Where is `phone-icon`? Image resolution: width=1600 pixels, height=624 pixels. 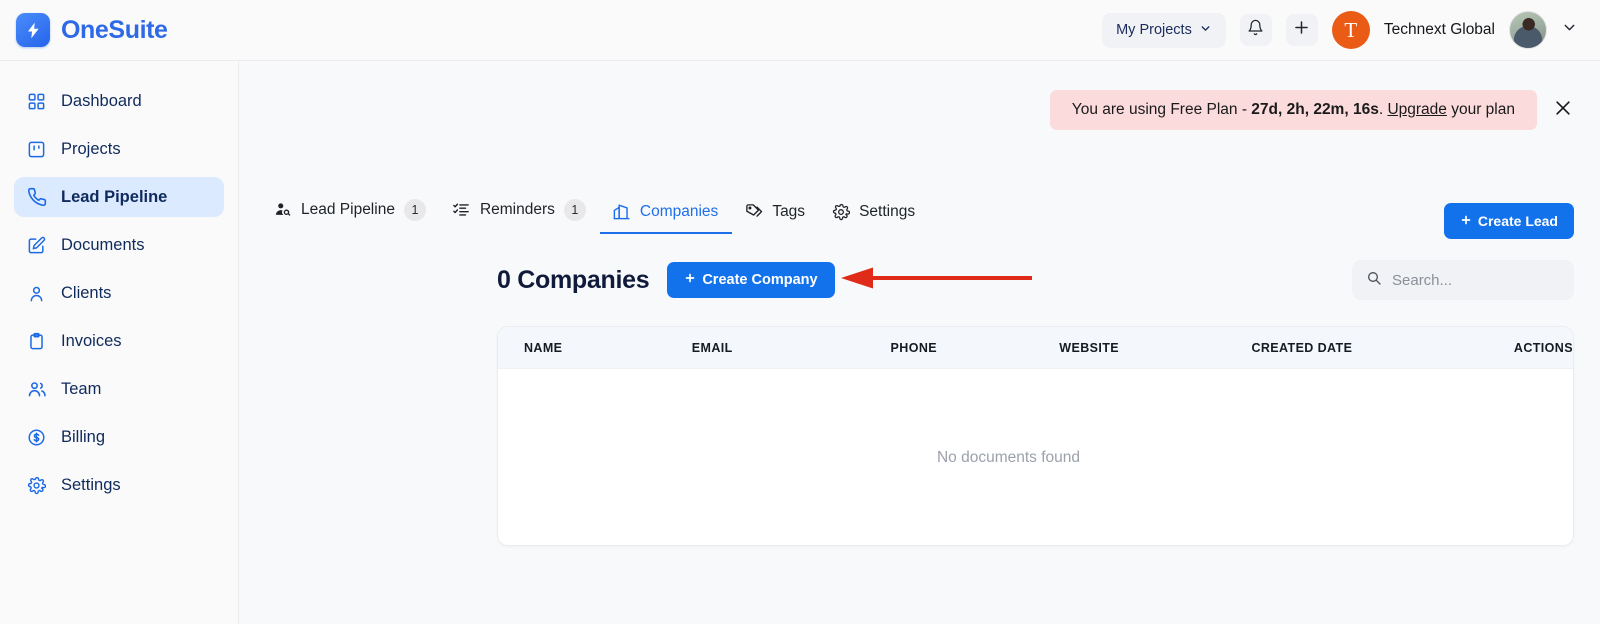
phone-icon is located at coordinates (36, 197).